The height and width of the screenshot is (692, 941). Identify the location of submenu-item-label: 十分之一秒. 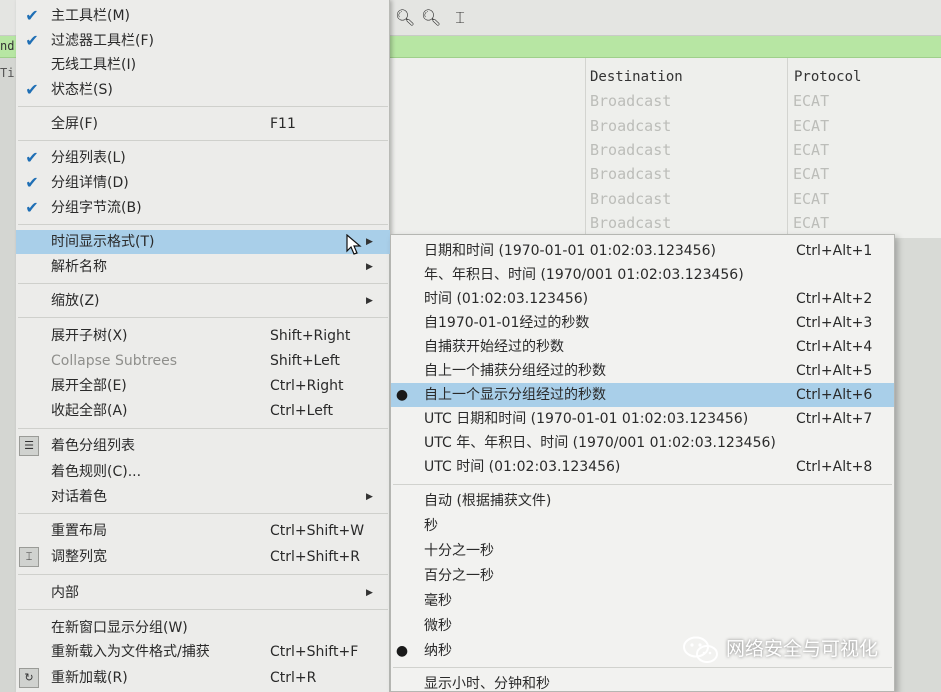
(459, 551).